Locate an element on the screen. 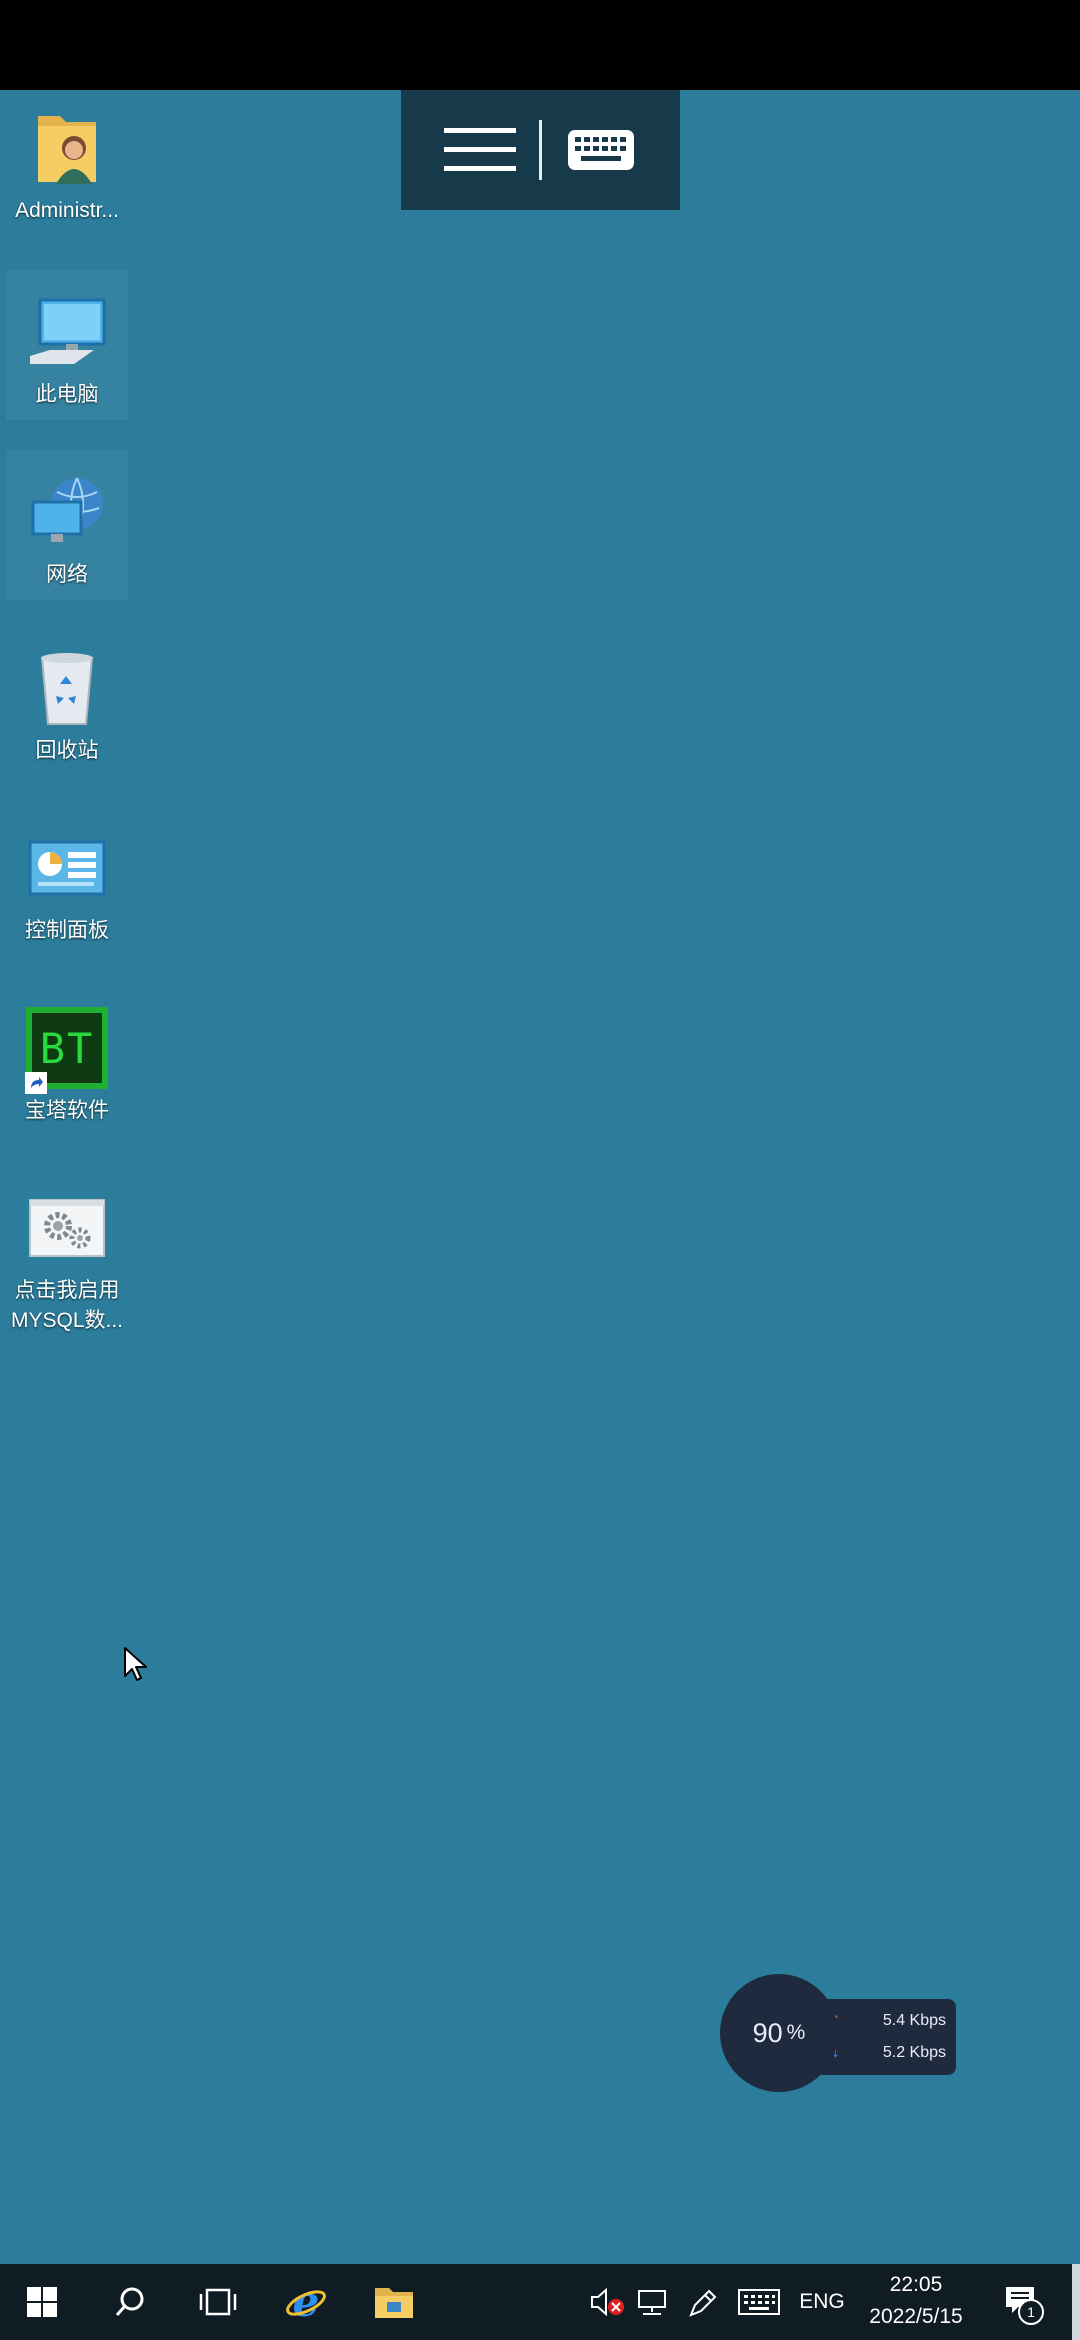  windows-logo-icon is located at coordinates (42, 2302).